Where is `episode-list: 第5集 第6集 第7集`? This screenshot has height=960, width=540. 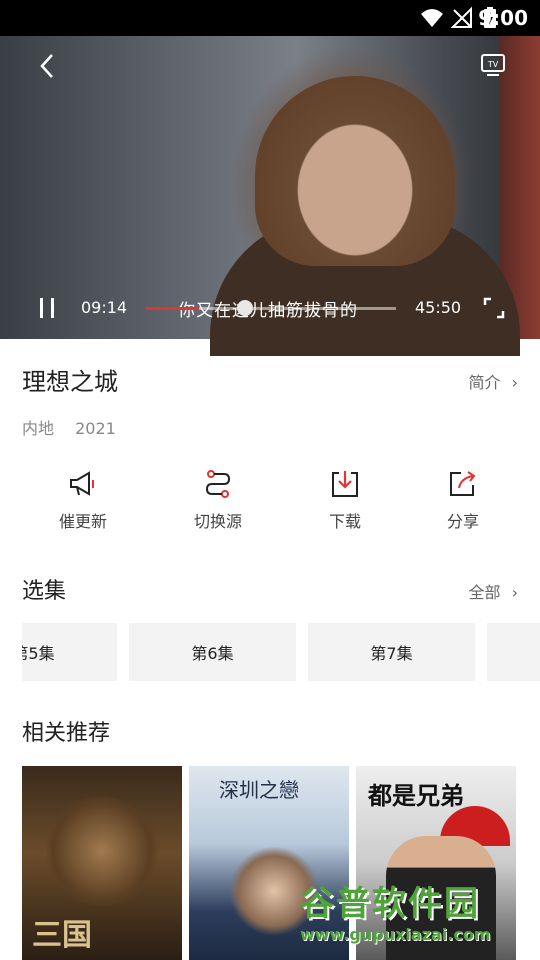 episode-list: 第5集 第6集 第7集 is located at coordinates (281, 652).